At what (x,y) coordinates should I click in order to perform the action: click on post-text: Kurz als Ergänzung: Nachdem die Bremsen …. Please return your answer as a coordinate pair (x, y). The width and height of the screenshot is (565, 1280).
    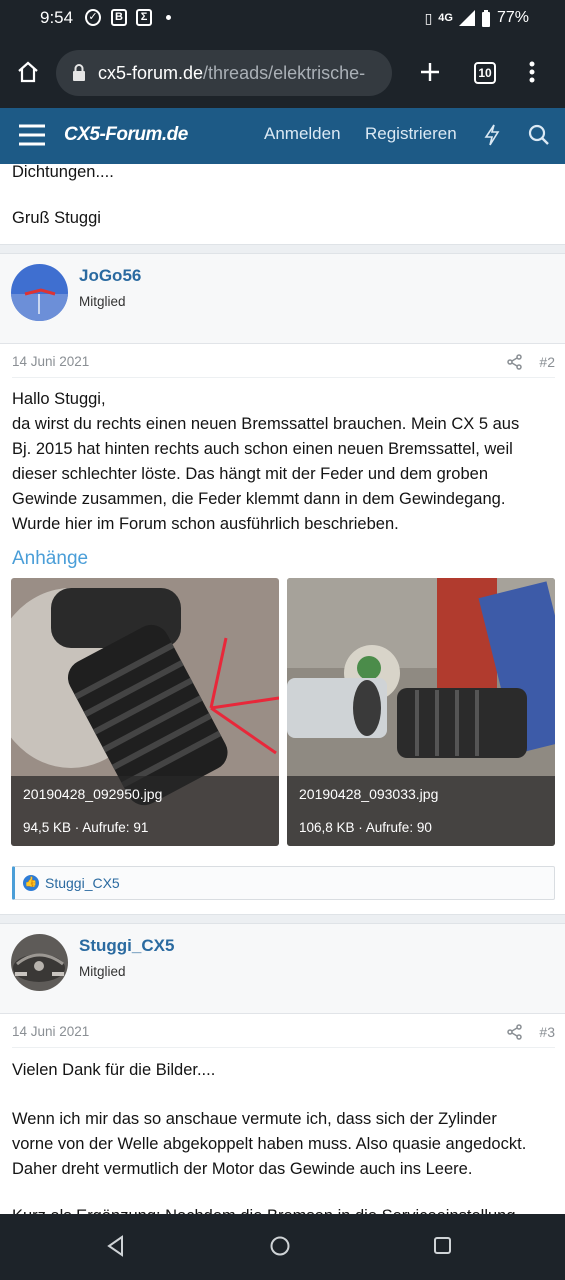
    Looking at the image, I should click on (264, 1209).